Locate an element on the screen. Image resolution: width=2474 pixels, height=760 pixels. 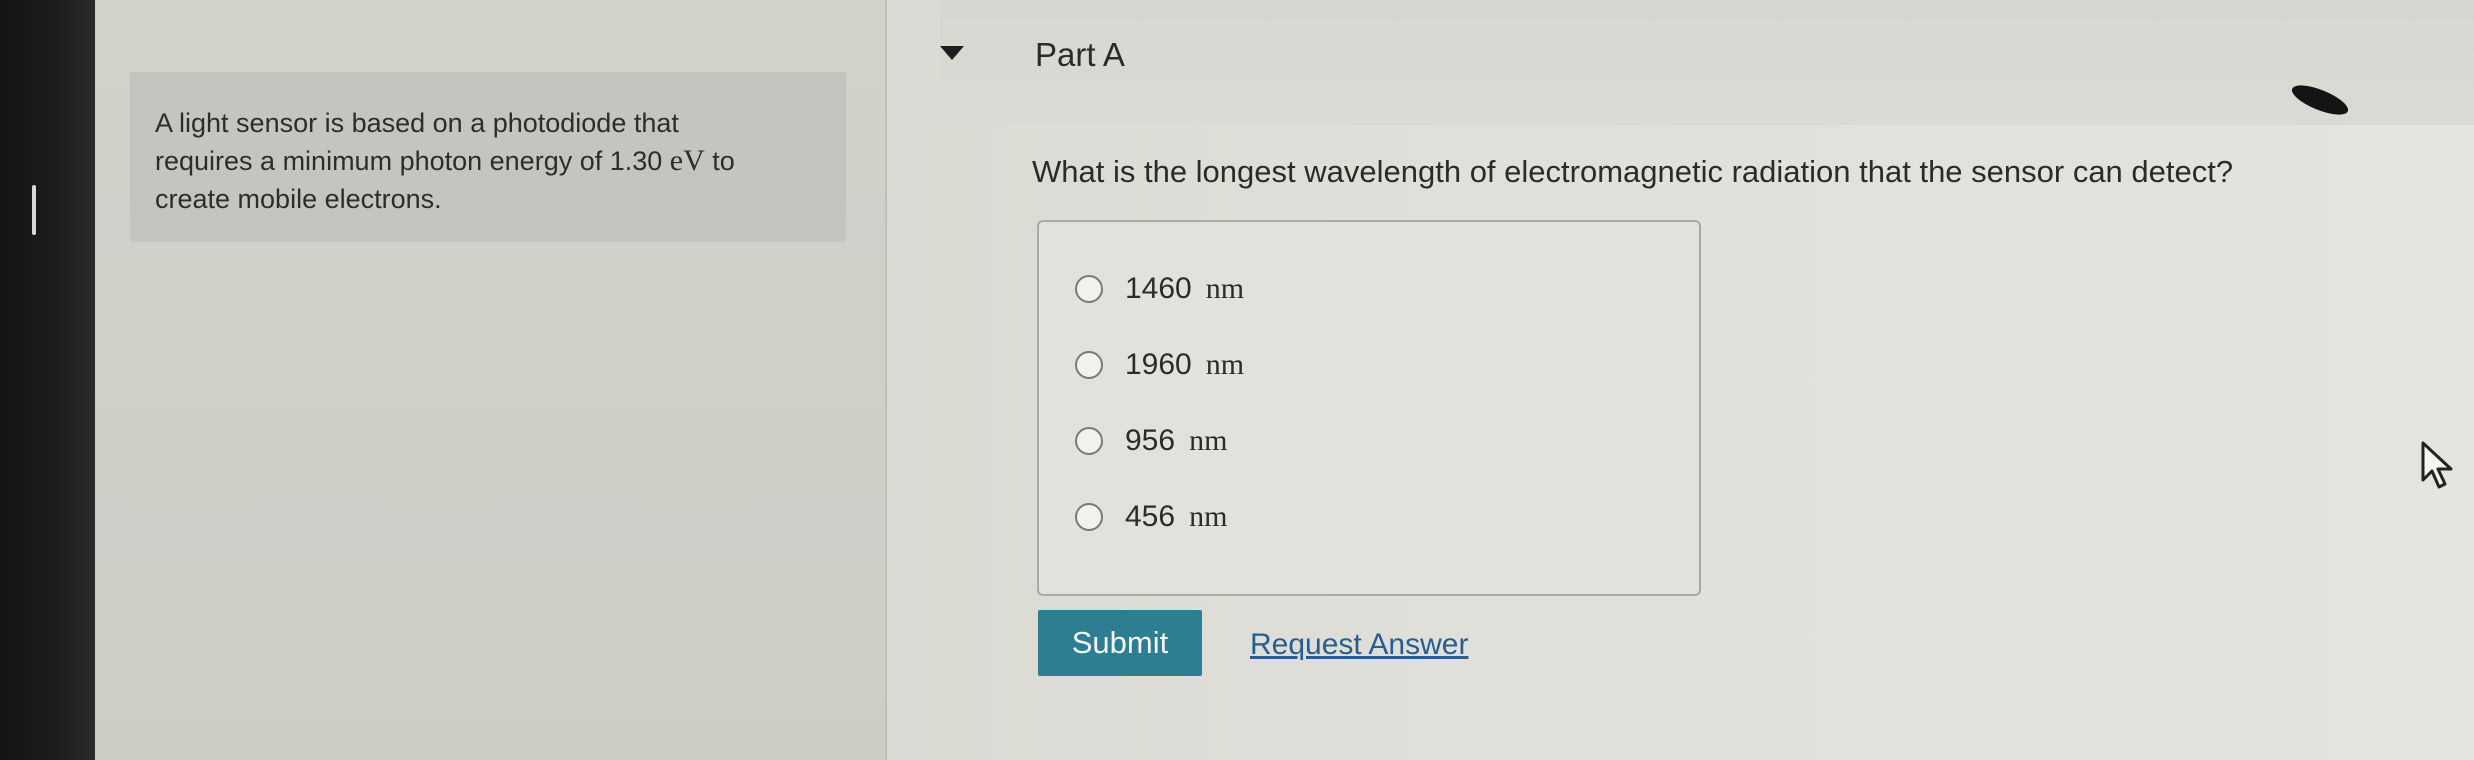
intro-line-2-suffix: to is located at coordinates (723, 161).